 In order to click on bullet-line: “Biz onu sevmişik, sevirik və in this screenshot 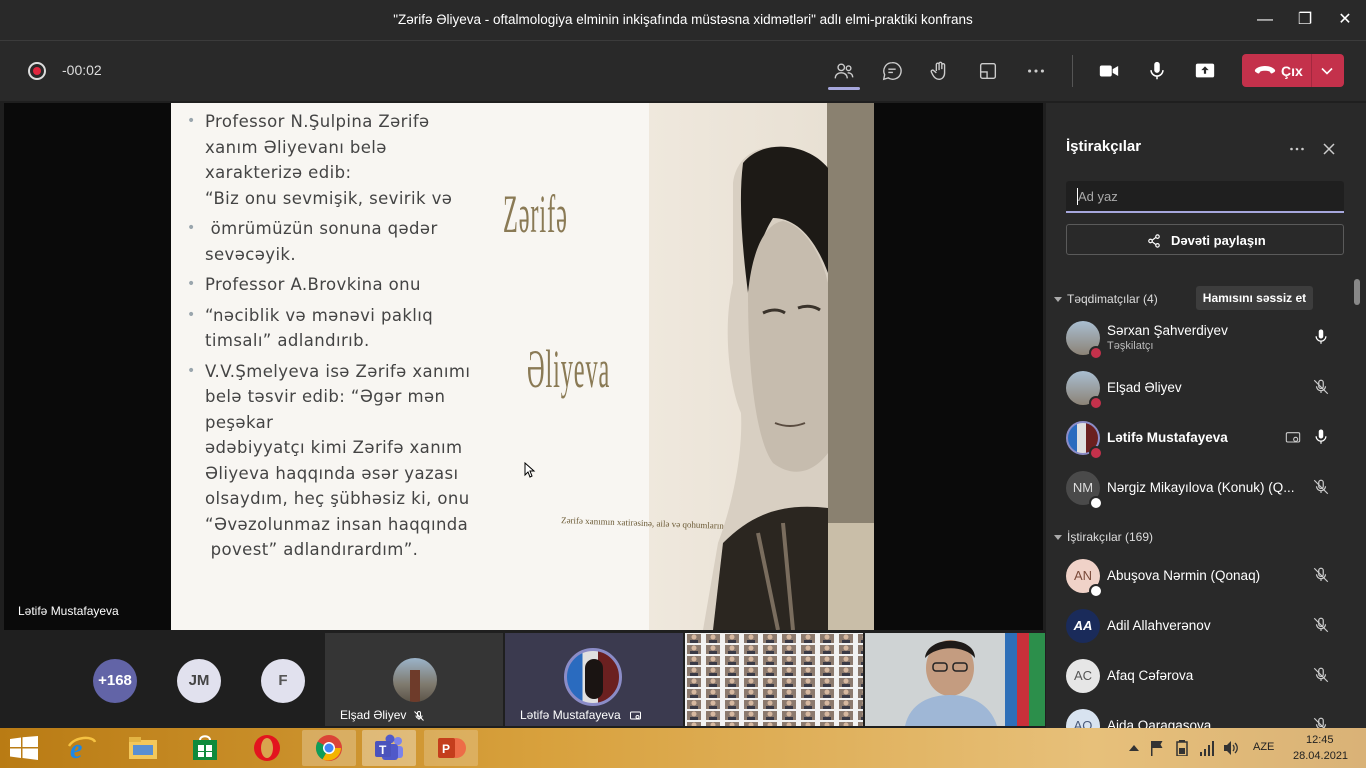, I will do `click(329, 198)`.